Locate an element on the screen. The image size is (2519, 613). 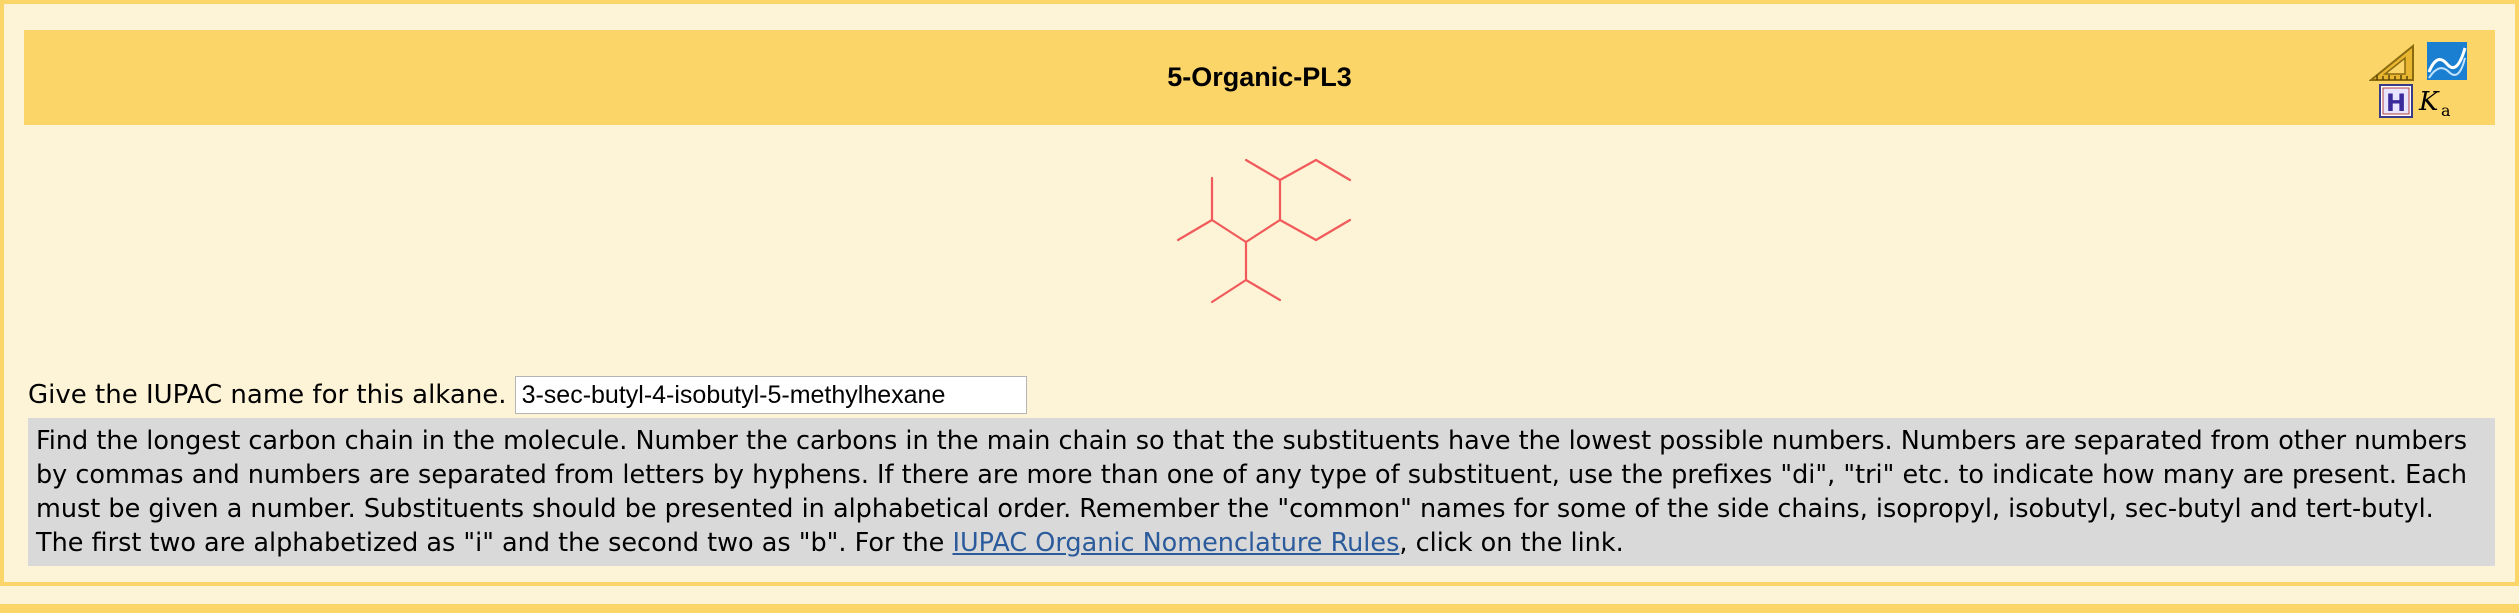
svg-text: H is located at coordinates (2396, 103).